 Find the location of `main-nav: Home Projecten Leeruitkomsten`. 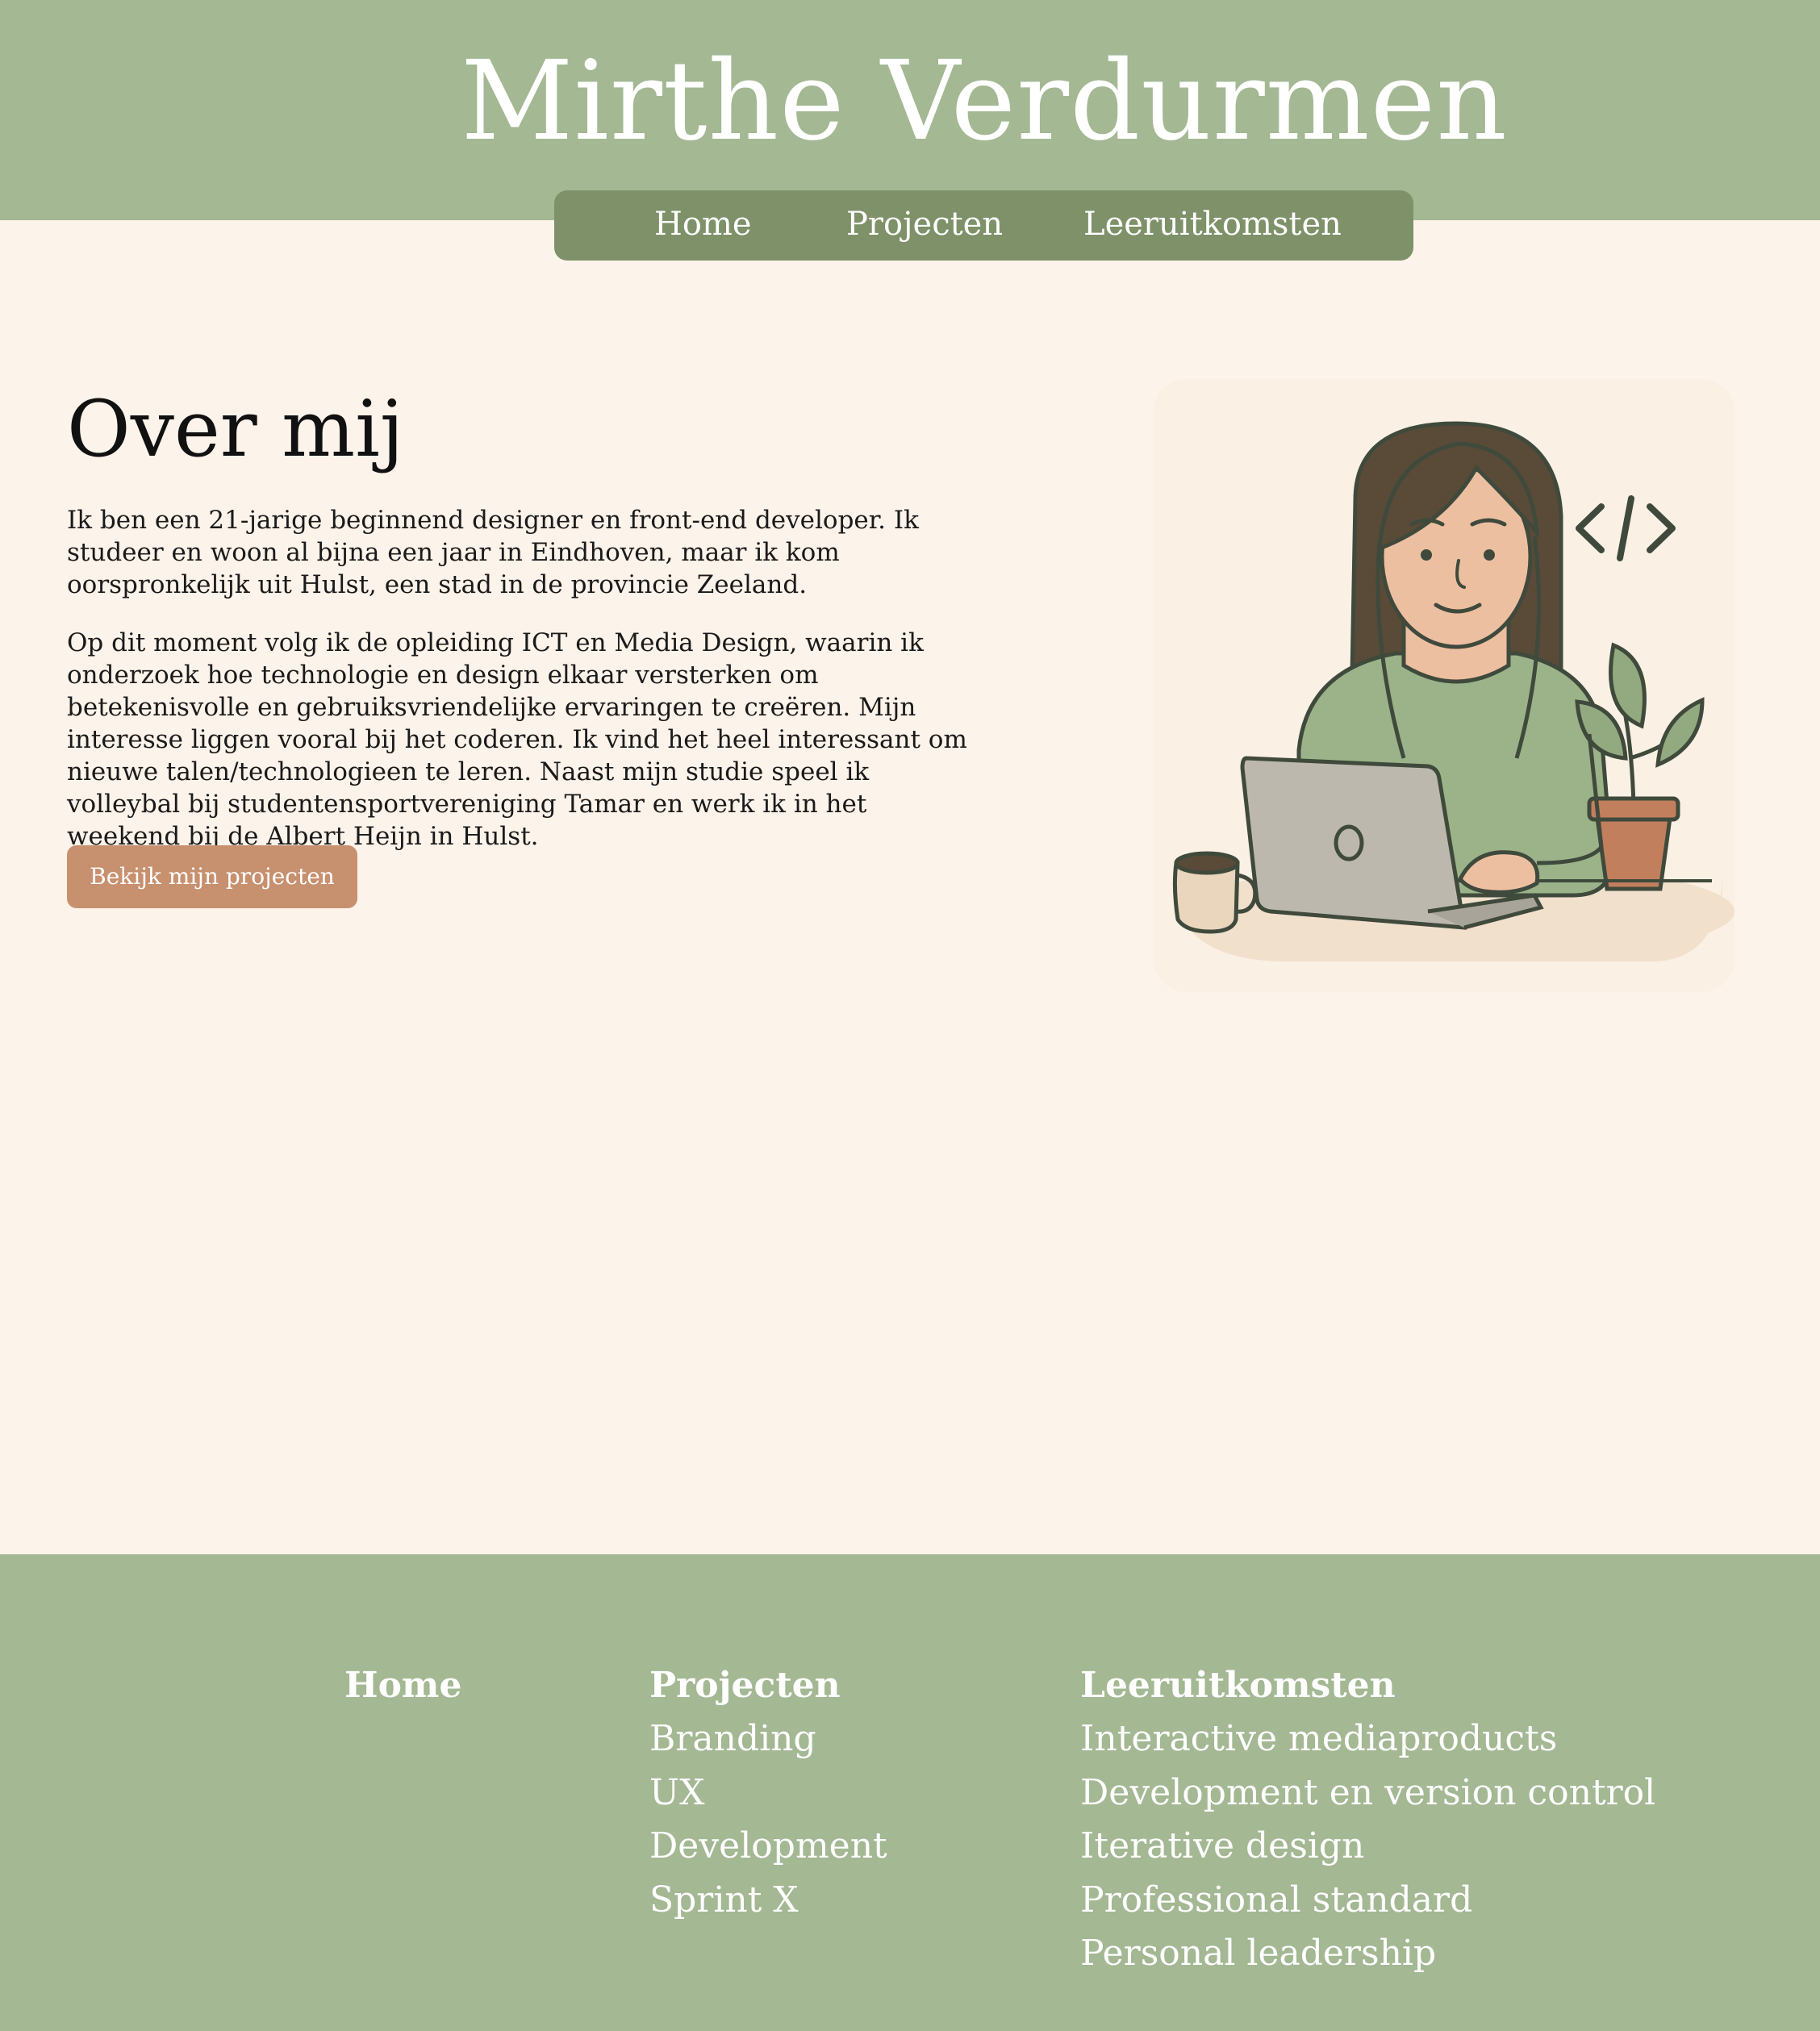

main-nav: Home Projecten Leeruitkomsten is located at coordinates (983, 225).